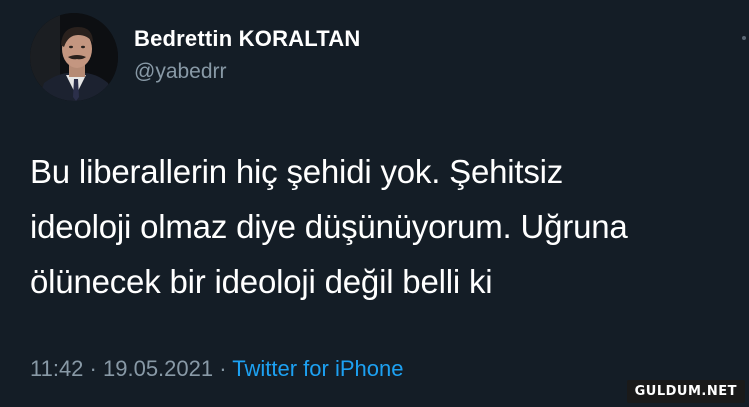 The width and height of the screenshot is (749, 407). I want to click on tweet-text-line: ideoloji olmaz diye düşünüyorum. Uğruna, so click(329, 226).